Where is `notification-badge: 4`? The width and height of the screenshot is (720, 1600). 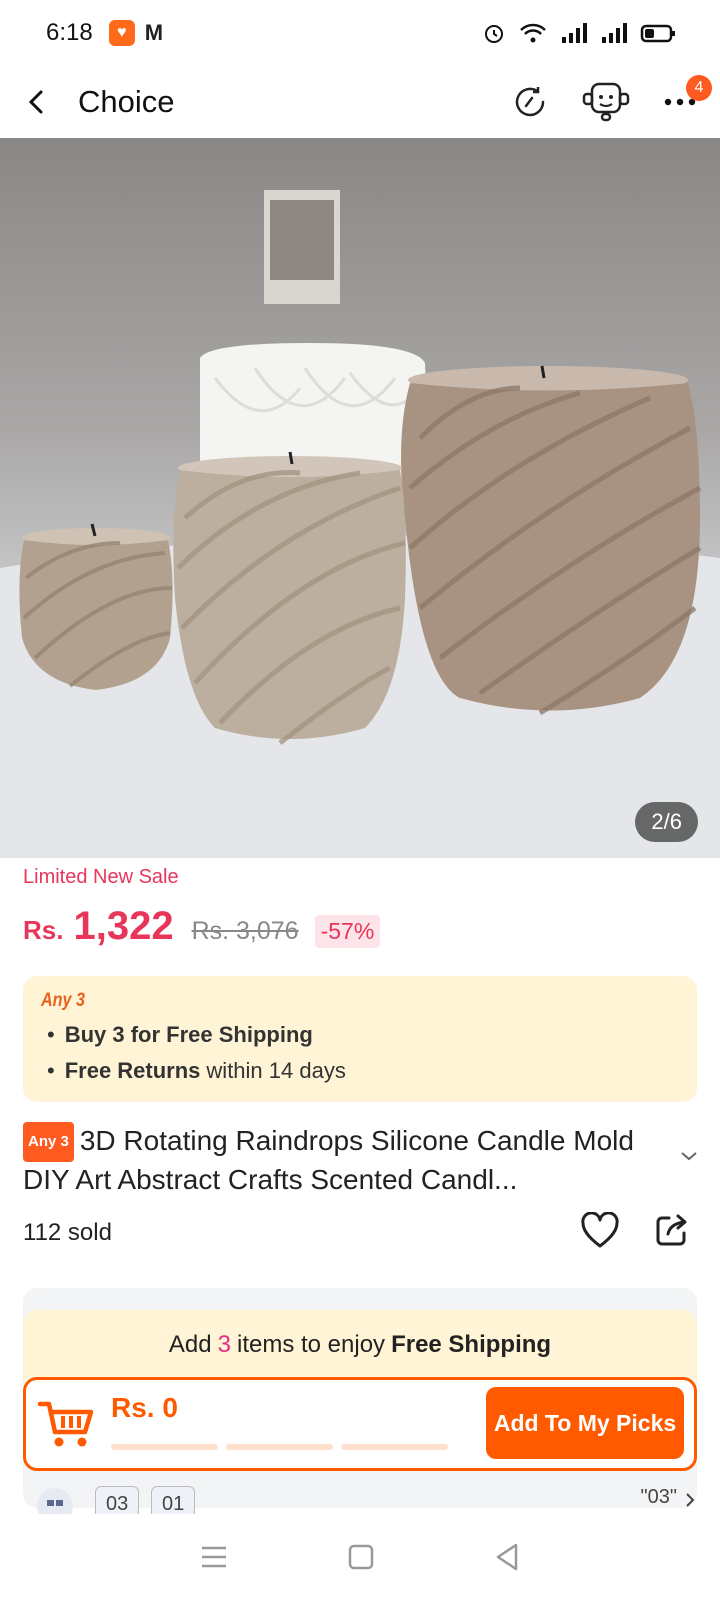
notification-badge: 4 is located at coordinates (699, 88).